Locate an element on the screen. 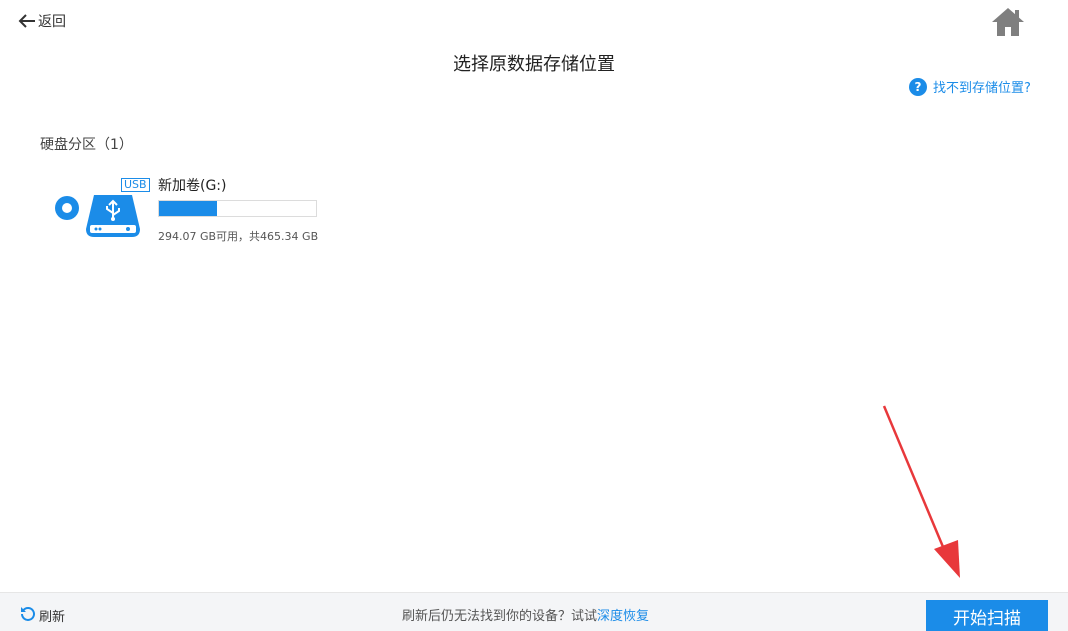 This screenshot has width=1068, height=631. home-icon is located at coordinates (1008, 22).